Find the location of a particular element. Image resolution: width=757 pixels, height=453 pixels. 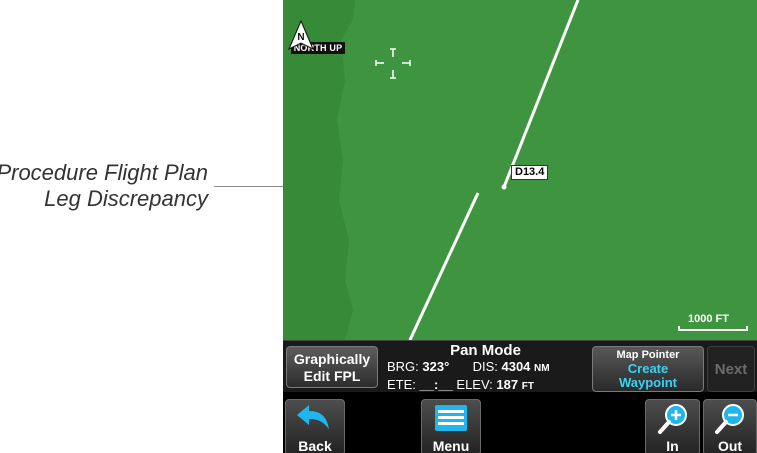

callout-line-2: Leg Discrepancy is located at coordinates (126, 198).